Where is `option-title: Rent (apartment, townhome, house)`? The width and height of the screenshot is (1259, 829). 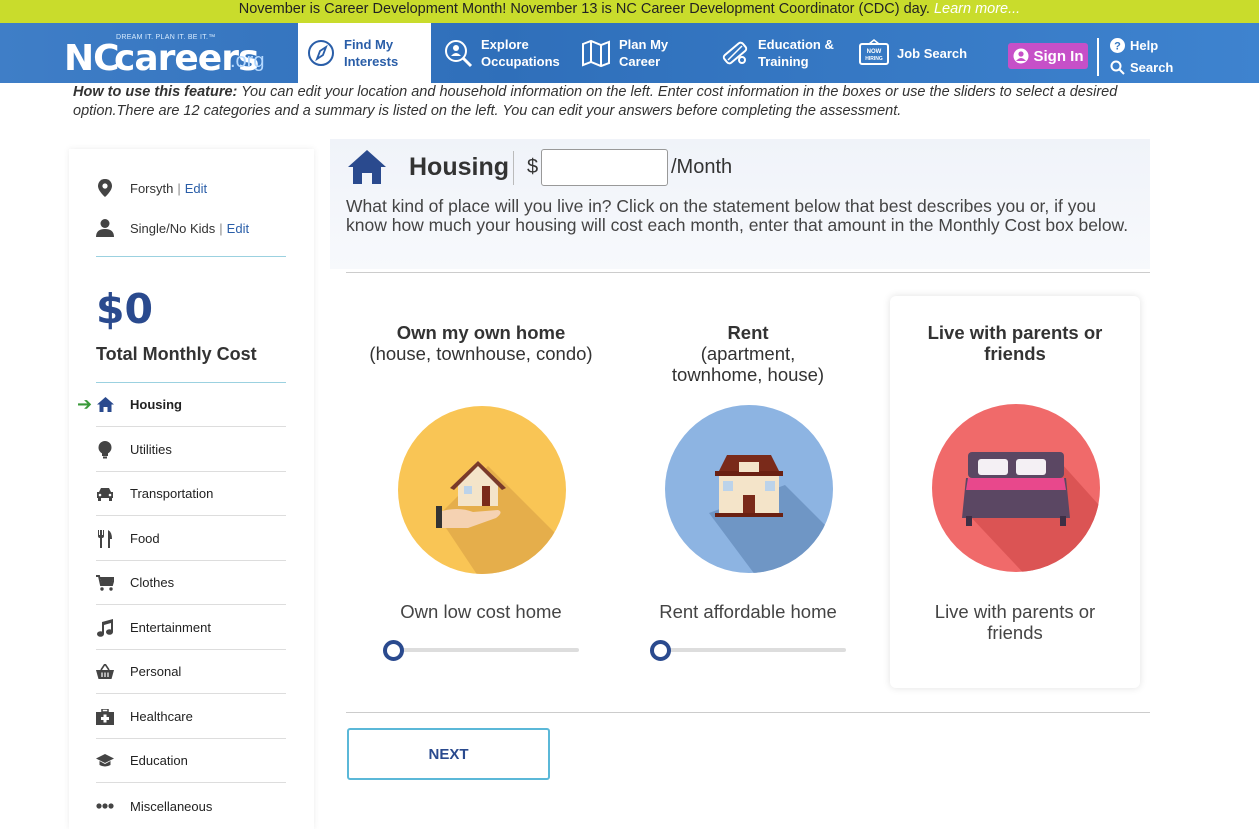 option-title: Rent (apartment, townhome, house) is located at coordinates (748, 353).